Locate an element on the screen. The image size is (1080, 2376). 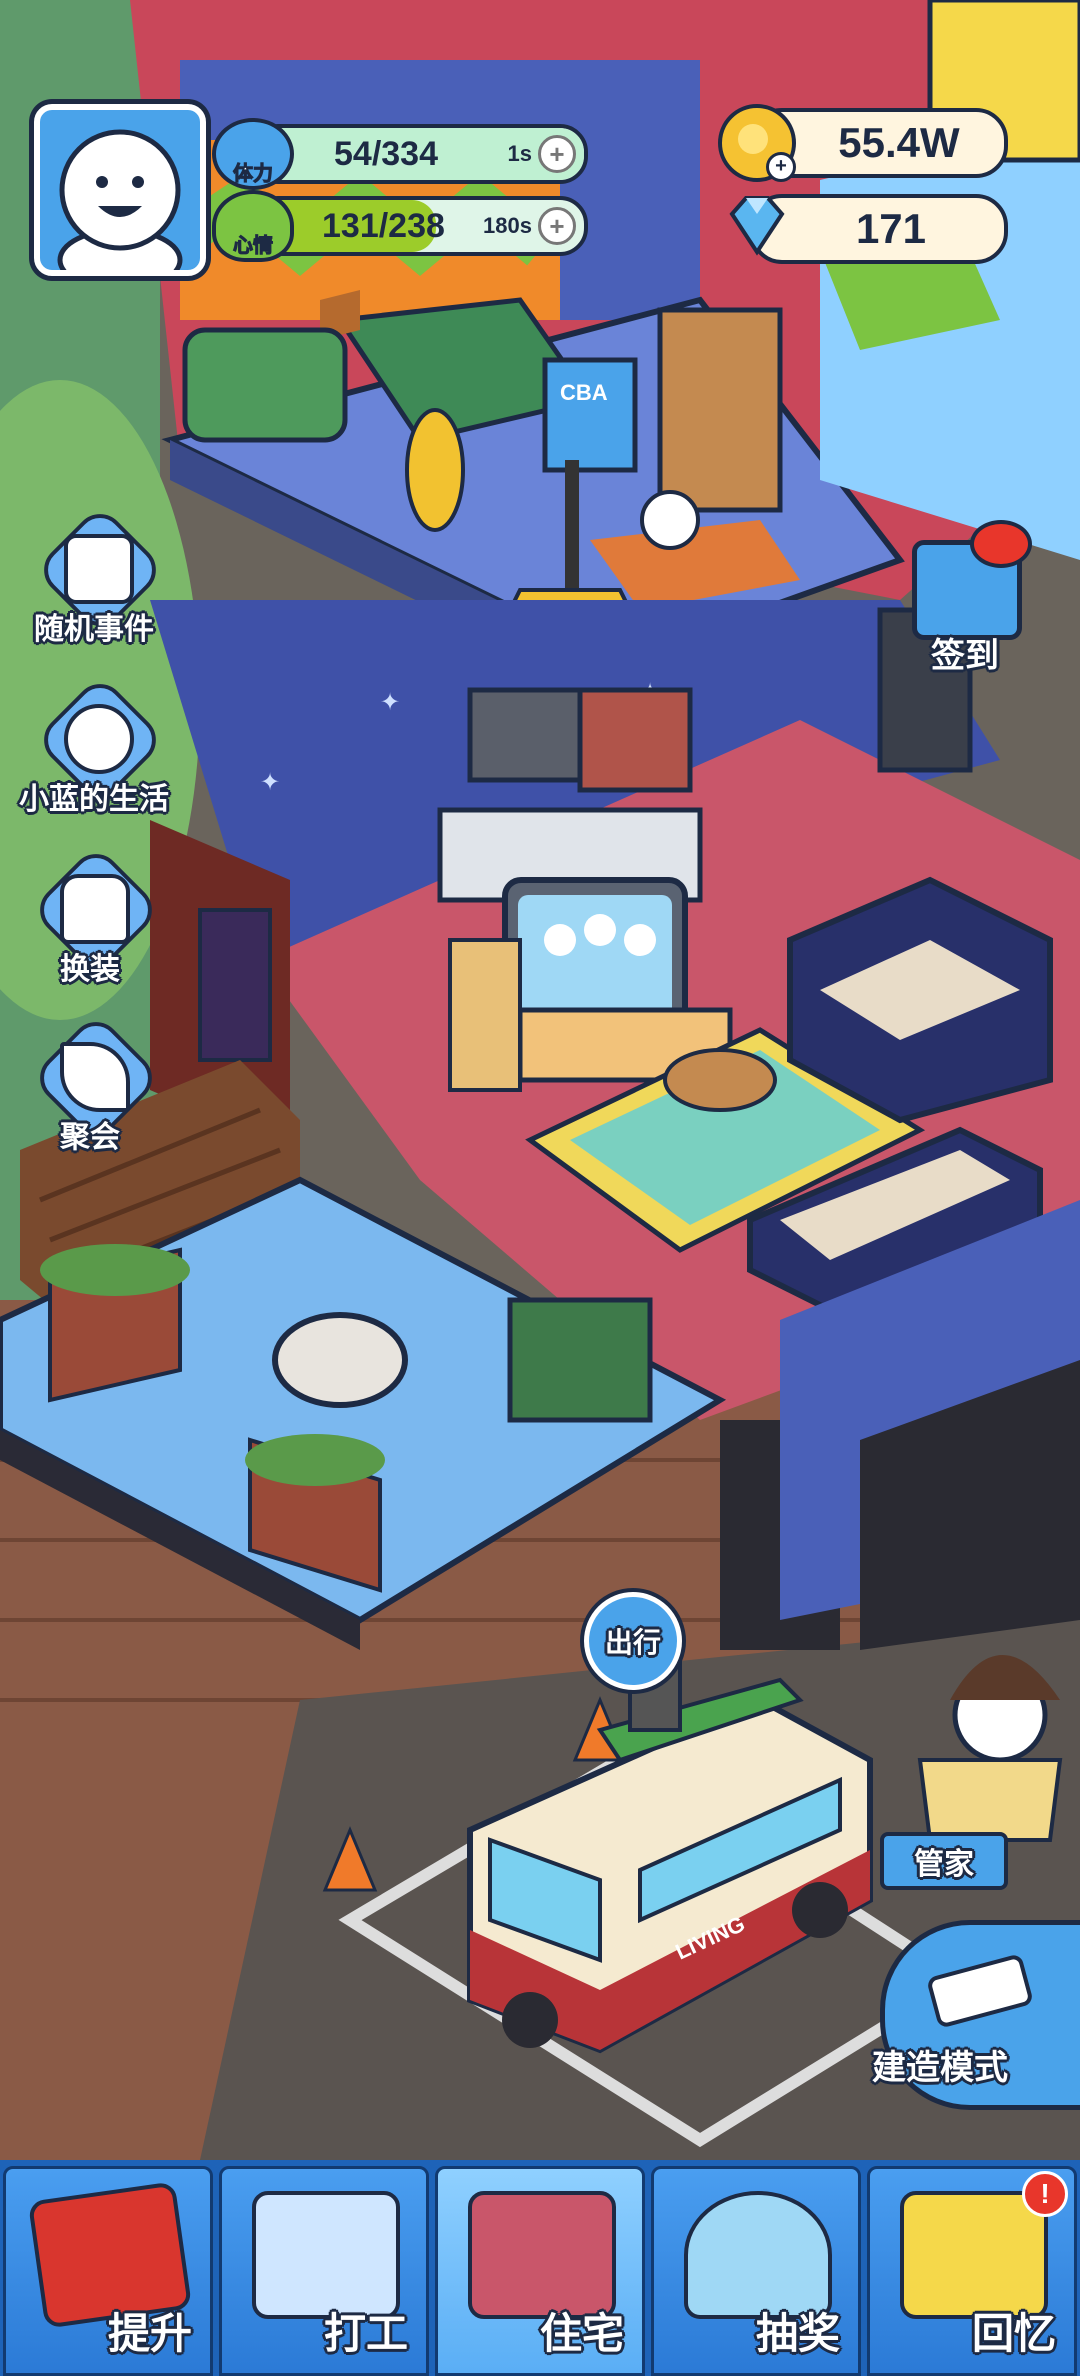
shirt-icon is located at coordinates (95, 909).